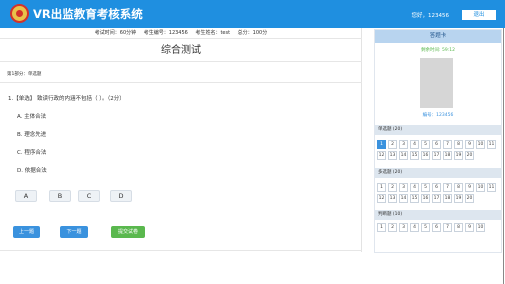 This screenshot has height=284, width=505. What do you see at coordinates (503, 156) in the screenshot?
I see `window-edge` at bounding box center [503, 156].